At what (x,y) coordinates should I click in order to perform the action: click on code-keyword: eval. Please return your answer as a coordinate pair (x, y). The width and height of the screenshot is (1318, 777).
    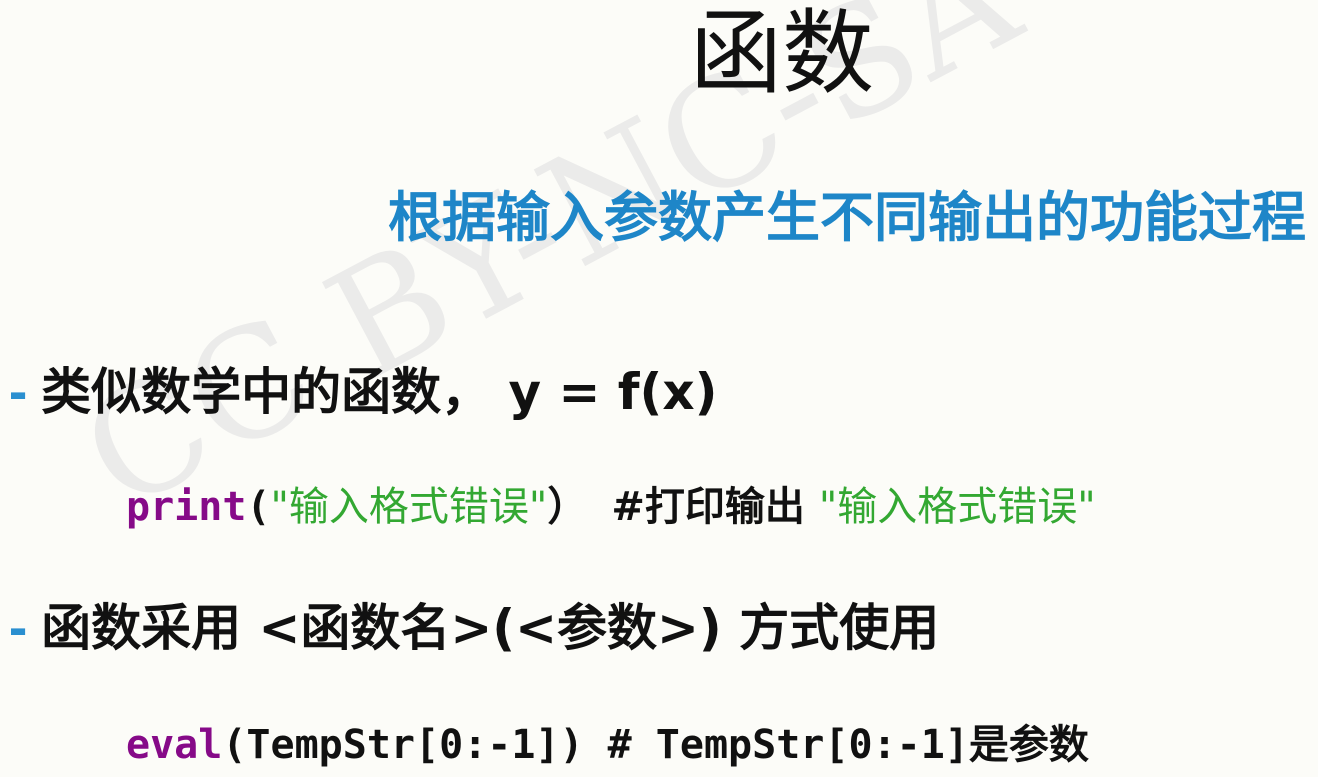
    Looking at the image, I should click on (174, 745).